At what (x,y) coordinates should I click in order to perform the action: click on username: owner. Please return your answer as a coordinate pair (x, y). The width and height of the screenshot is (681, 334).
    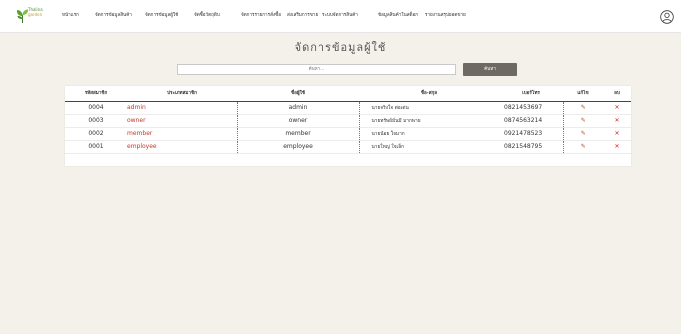
    Looking at the image, I should click on (298, 121).